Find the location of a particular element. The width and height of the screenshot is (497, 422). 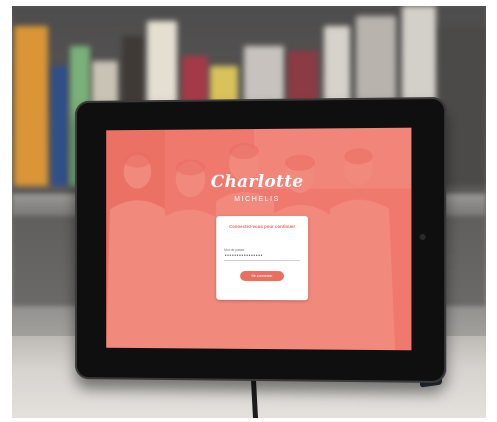

app-logo-subtitle: MICHELIS is located at coordinates (257, 199).